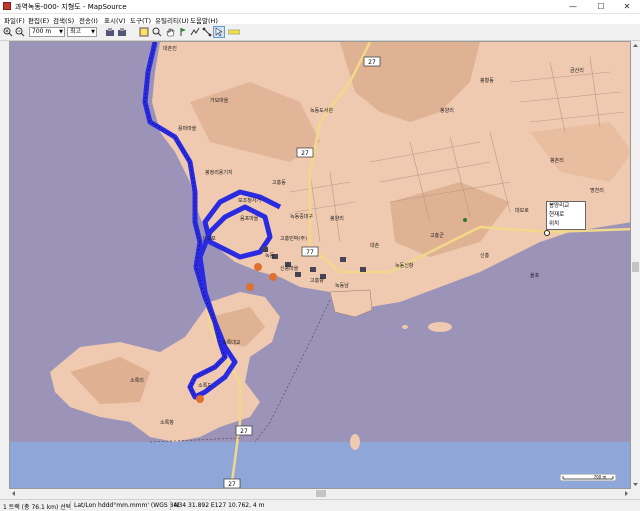  I want to click on send-to-device-icon, so click(122, 32).